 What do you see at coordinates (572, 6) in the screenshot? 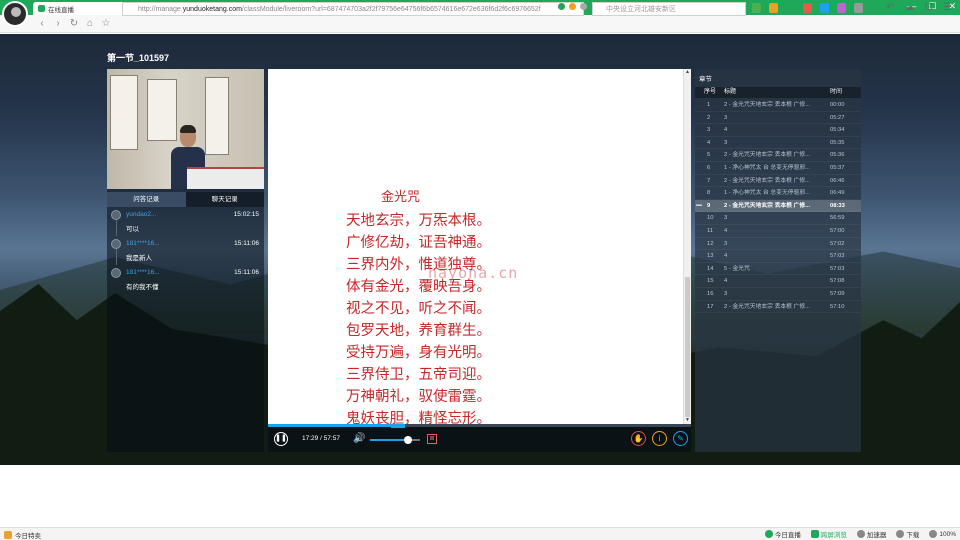
I see `lightning-icon` at bounding box center [572, 6].